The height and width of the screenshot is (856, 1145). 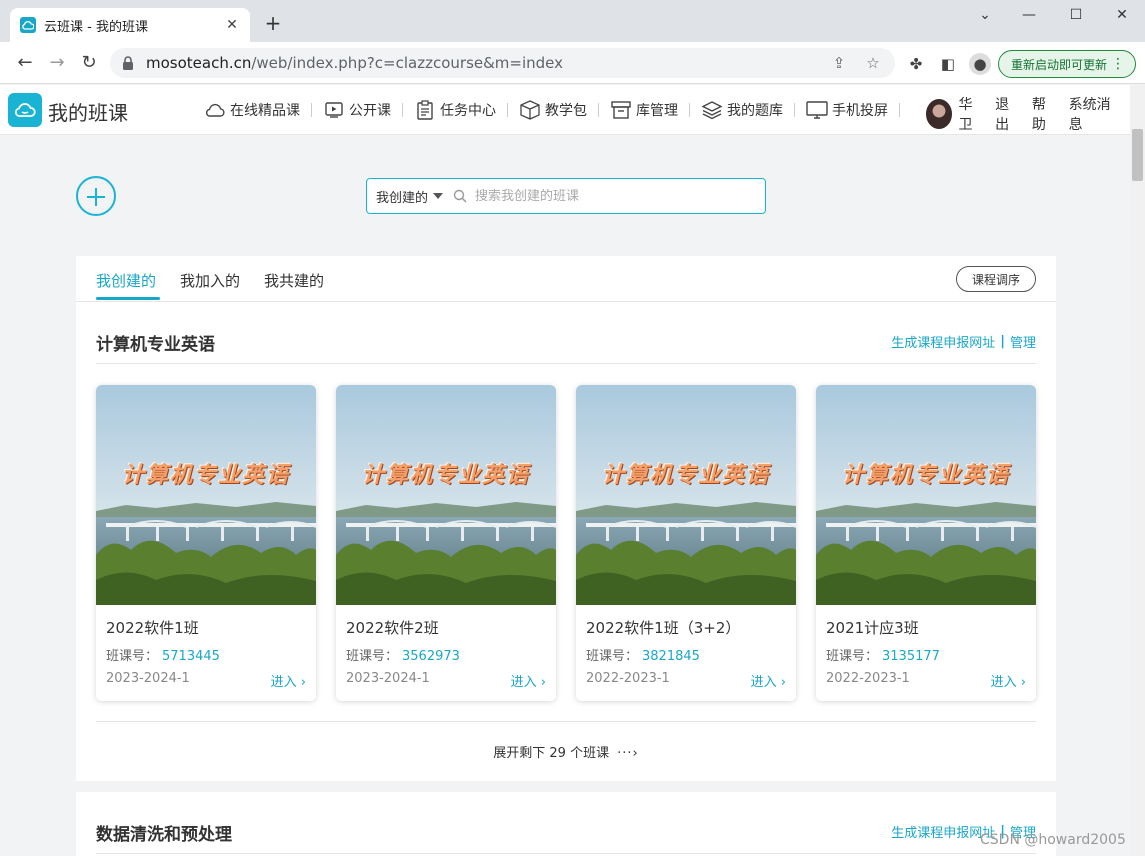 What do you see at coordinates (873, 63) in the screenshot?
I see `bookmark-star-icon: ☆` at bounding box center [873, 63].